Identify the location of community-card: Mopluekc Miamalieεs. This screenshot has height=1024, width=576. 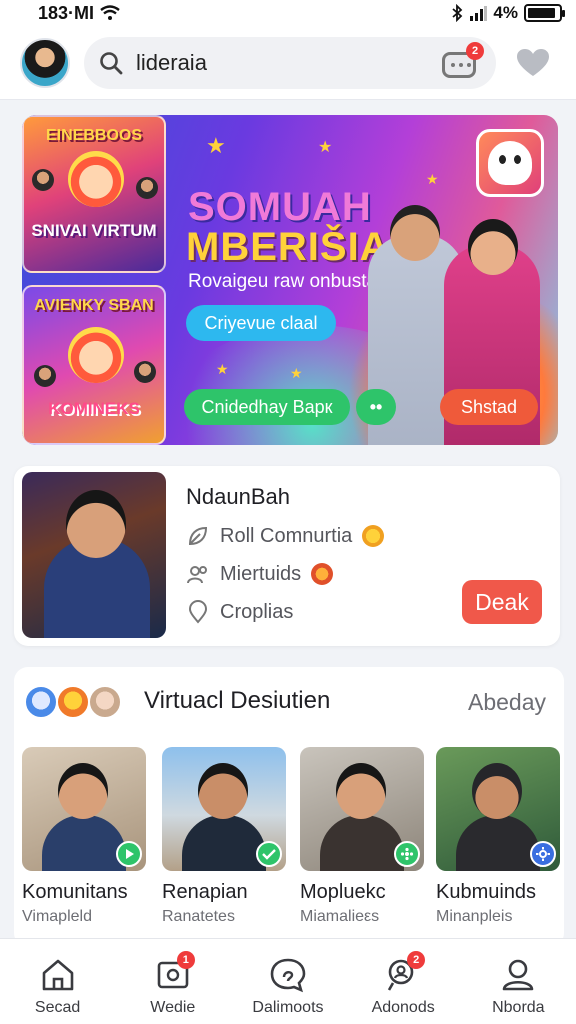
(362, 836).